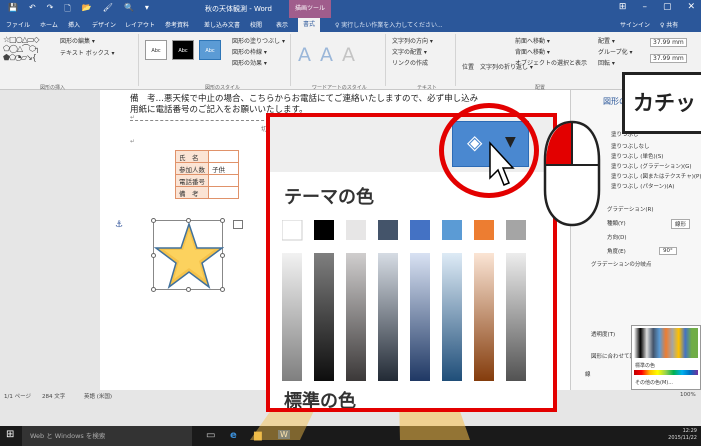  Describe the element at coordinates (183, 50) in the screenshot. I see `style-sample-black: Abc` at that location.